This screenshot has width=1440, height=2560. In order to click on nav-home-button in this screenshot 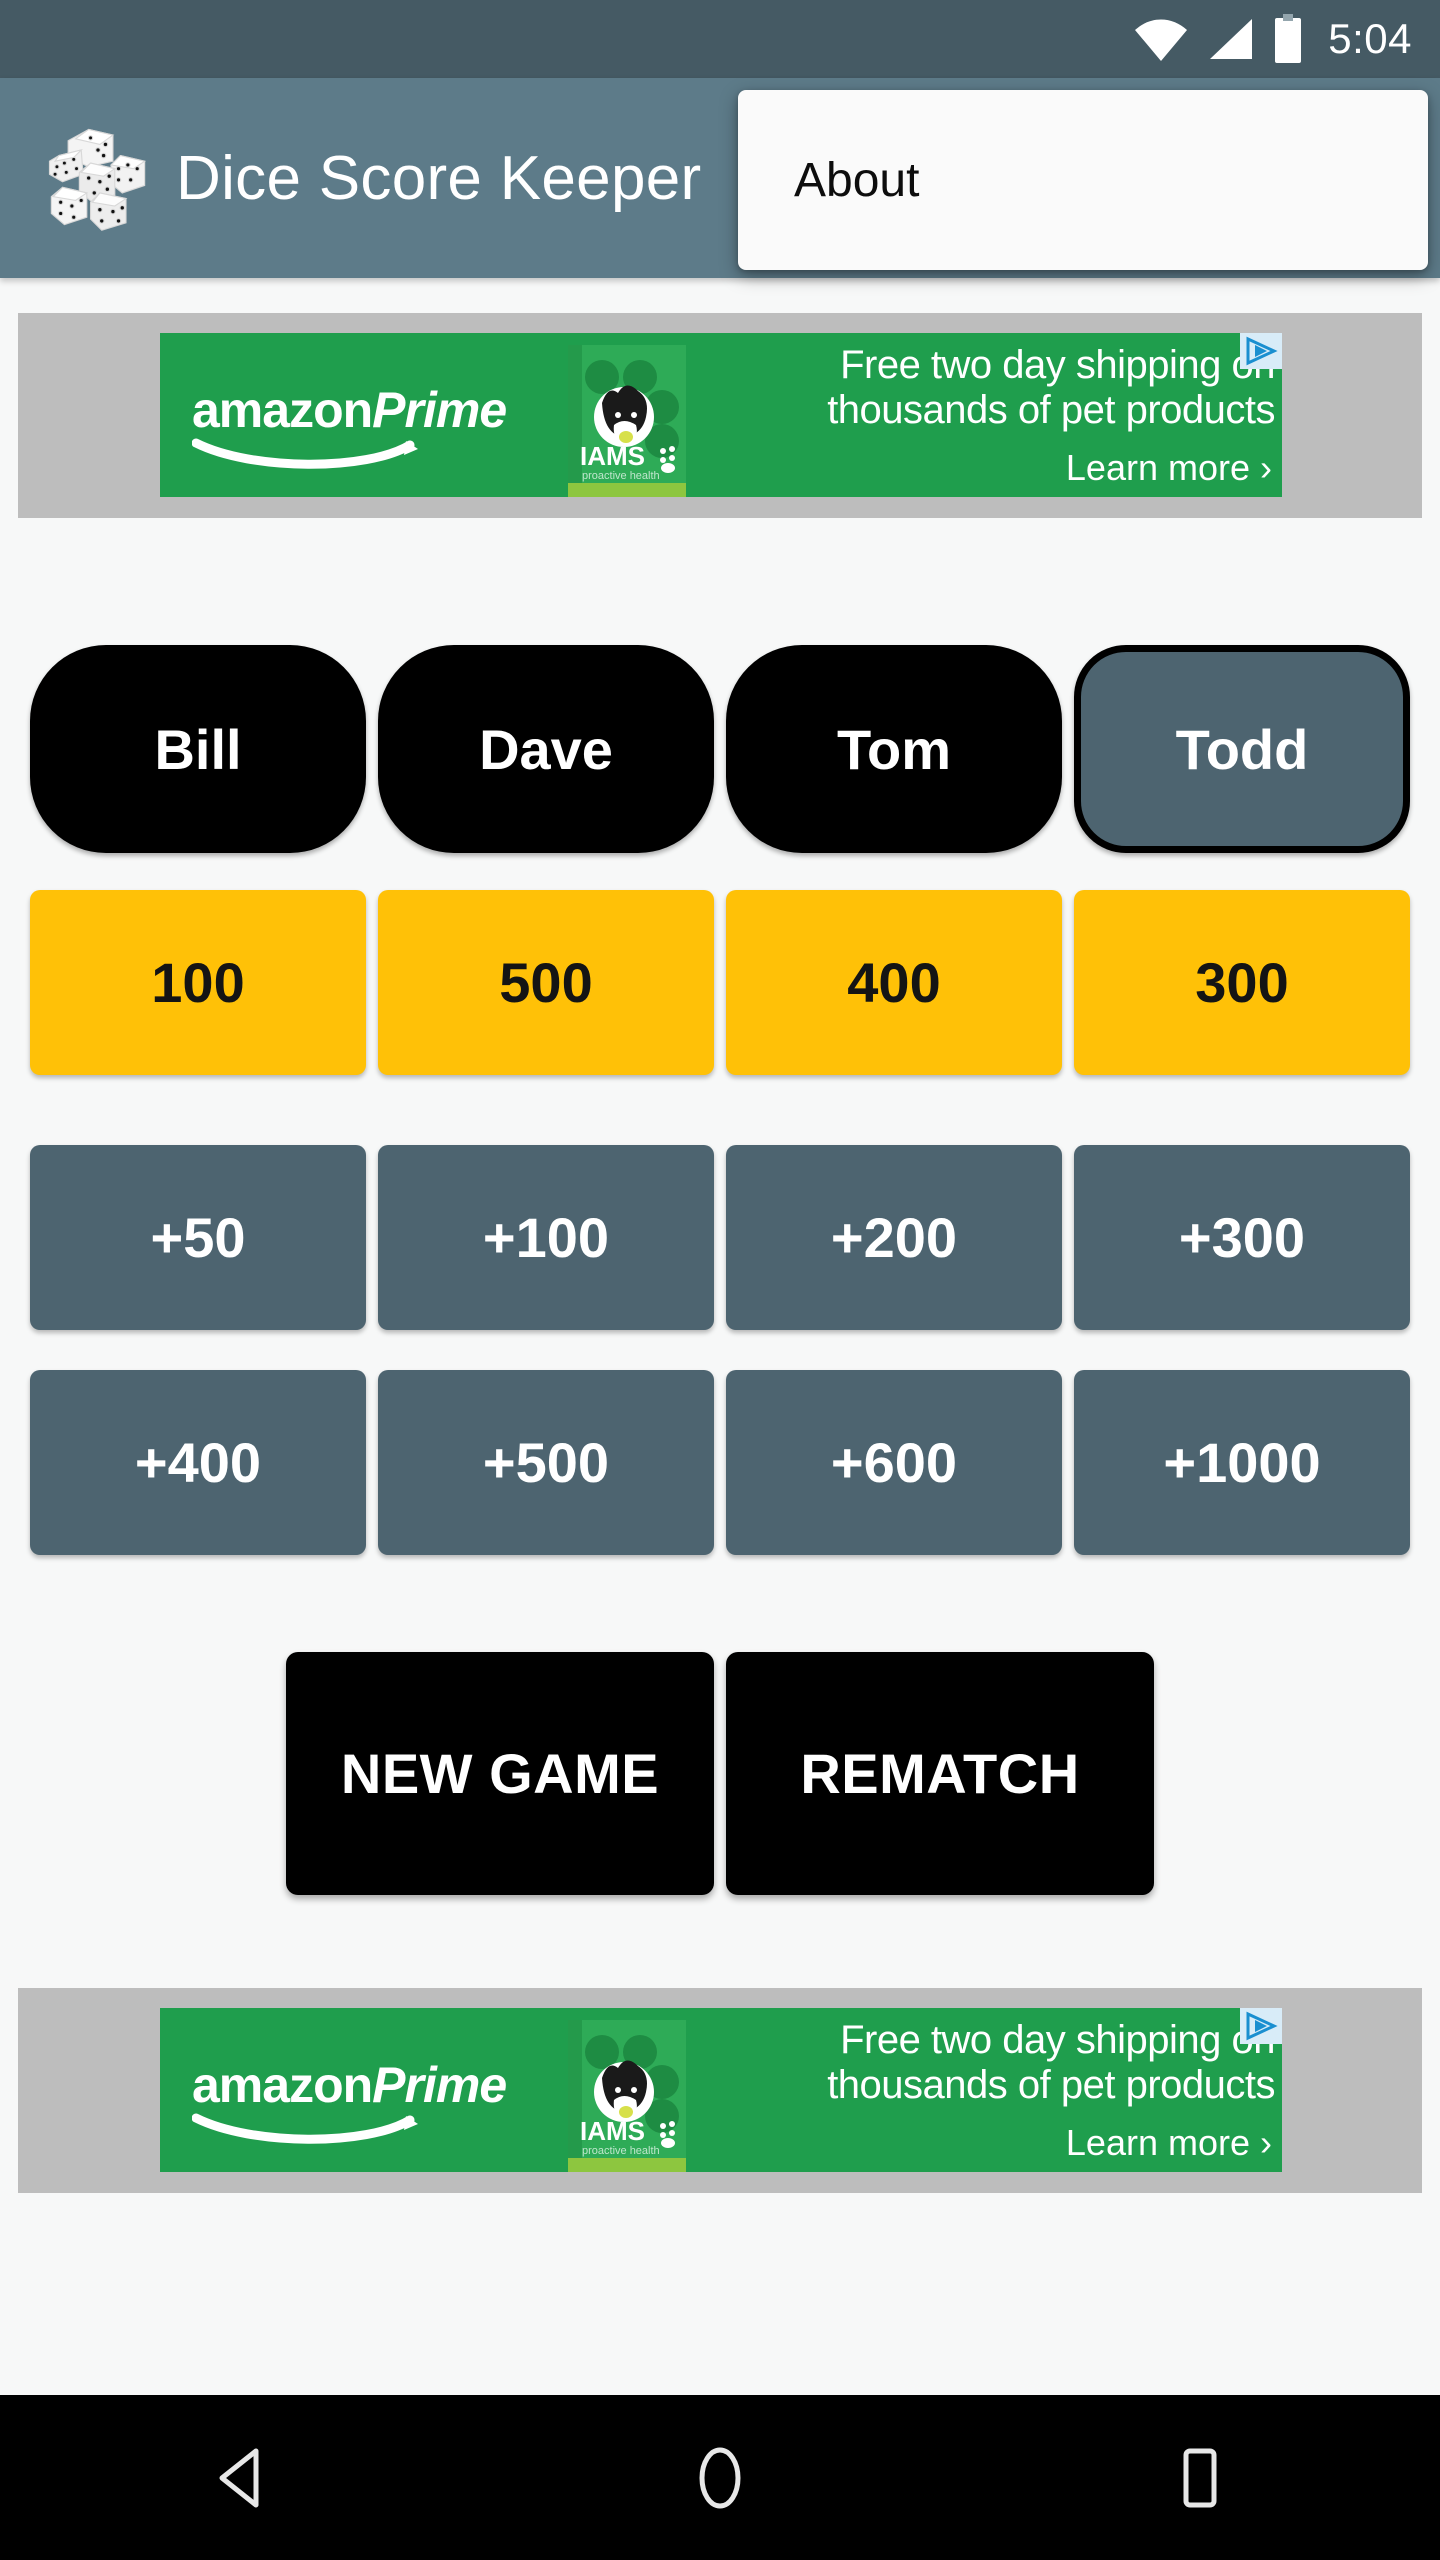, I will do `click(720, 2477)`.